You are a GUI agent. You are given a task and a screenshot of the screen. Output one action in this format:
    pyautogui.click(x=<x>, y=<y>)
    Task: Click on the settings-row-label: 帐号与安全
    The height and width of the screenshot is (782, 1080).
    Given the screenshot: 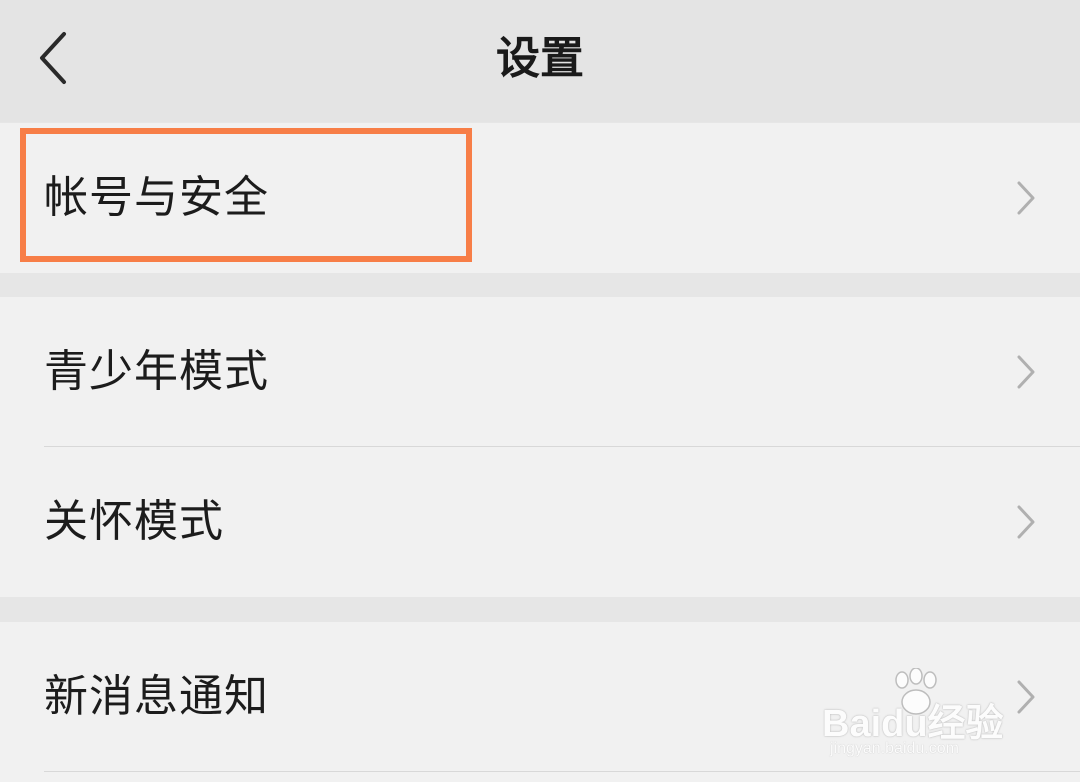 What is the action you would take?
    pyautogui.click(x=156, y=197)
    